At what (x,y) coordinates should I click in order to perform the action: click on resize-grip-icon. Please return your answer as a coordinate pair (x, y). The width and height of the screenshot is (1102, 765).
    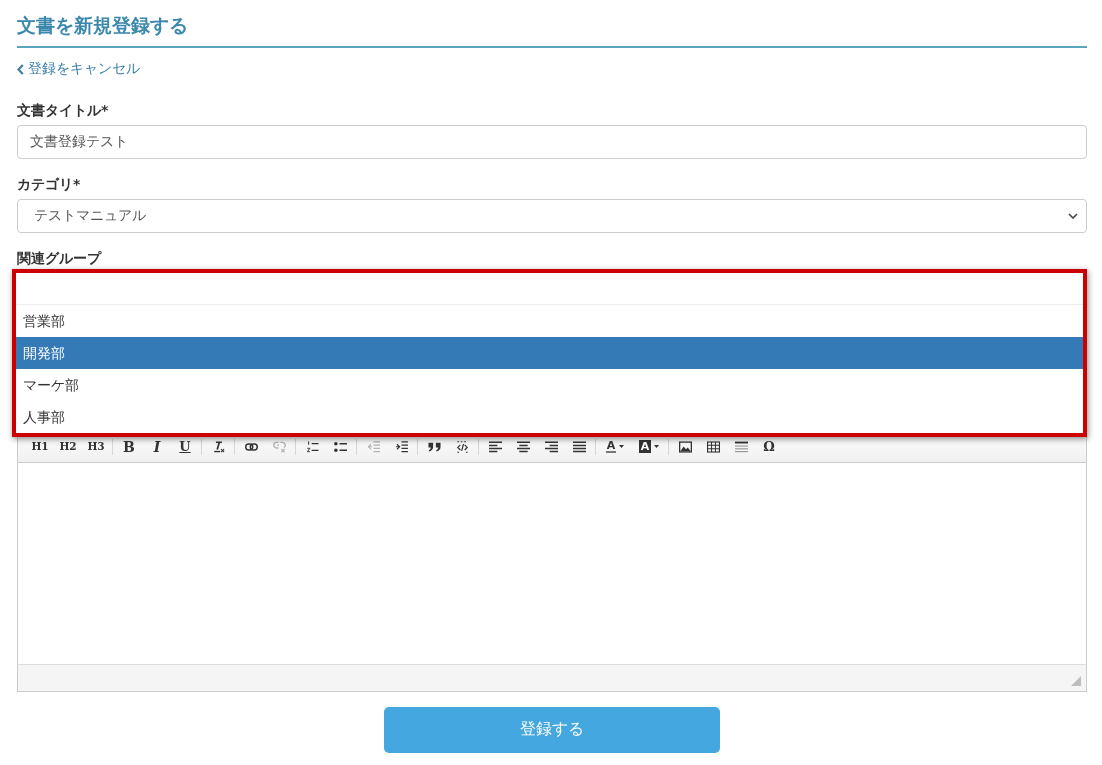
    Looking at the image, I should click on (1076, 680).